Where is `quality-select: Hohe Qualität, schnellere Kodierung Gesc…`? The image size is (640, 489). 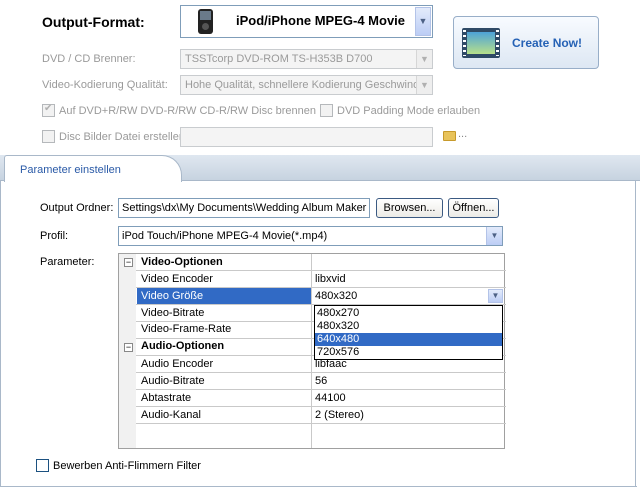 quality-select: Hohe Qualität, schnellere Kodierung Gesc… is located at coordinates (306, 85).